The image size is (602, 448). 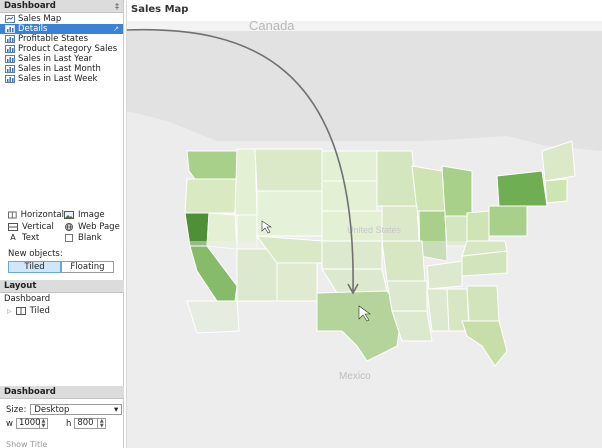 What do you see at coordinates (102, 423) in the screenshot?
I see `height-spinner-icon: ▲ ▼` at bounding box center [102, 423].